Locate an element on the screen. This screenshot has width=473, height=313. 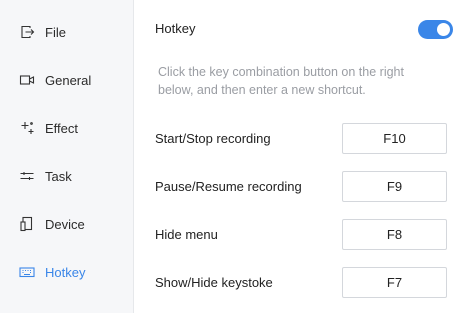
start-stop-recording-label: Start/Stop recording is located at coordinates (213, 138).